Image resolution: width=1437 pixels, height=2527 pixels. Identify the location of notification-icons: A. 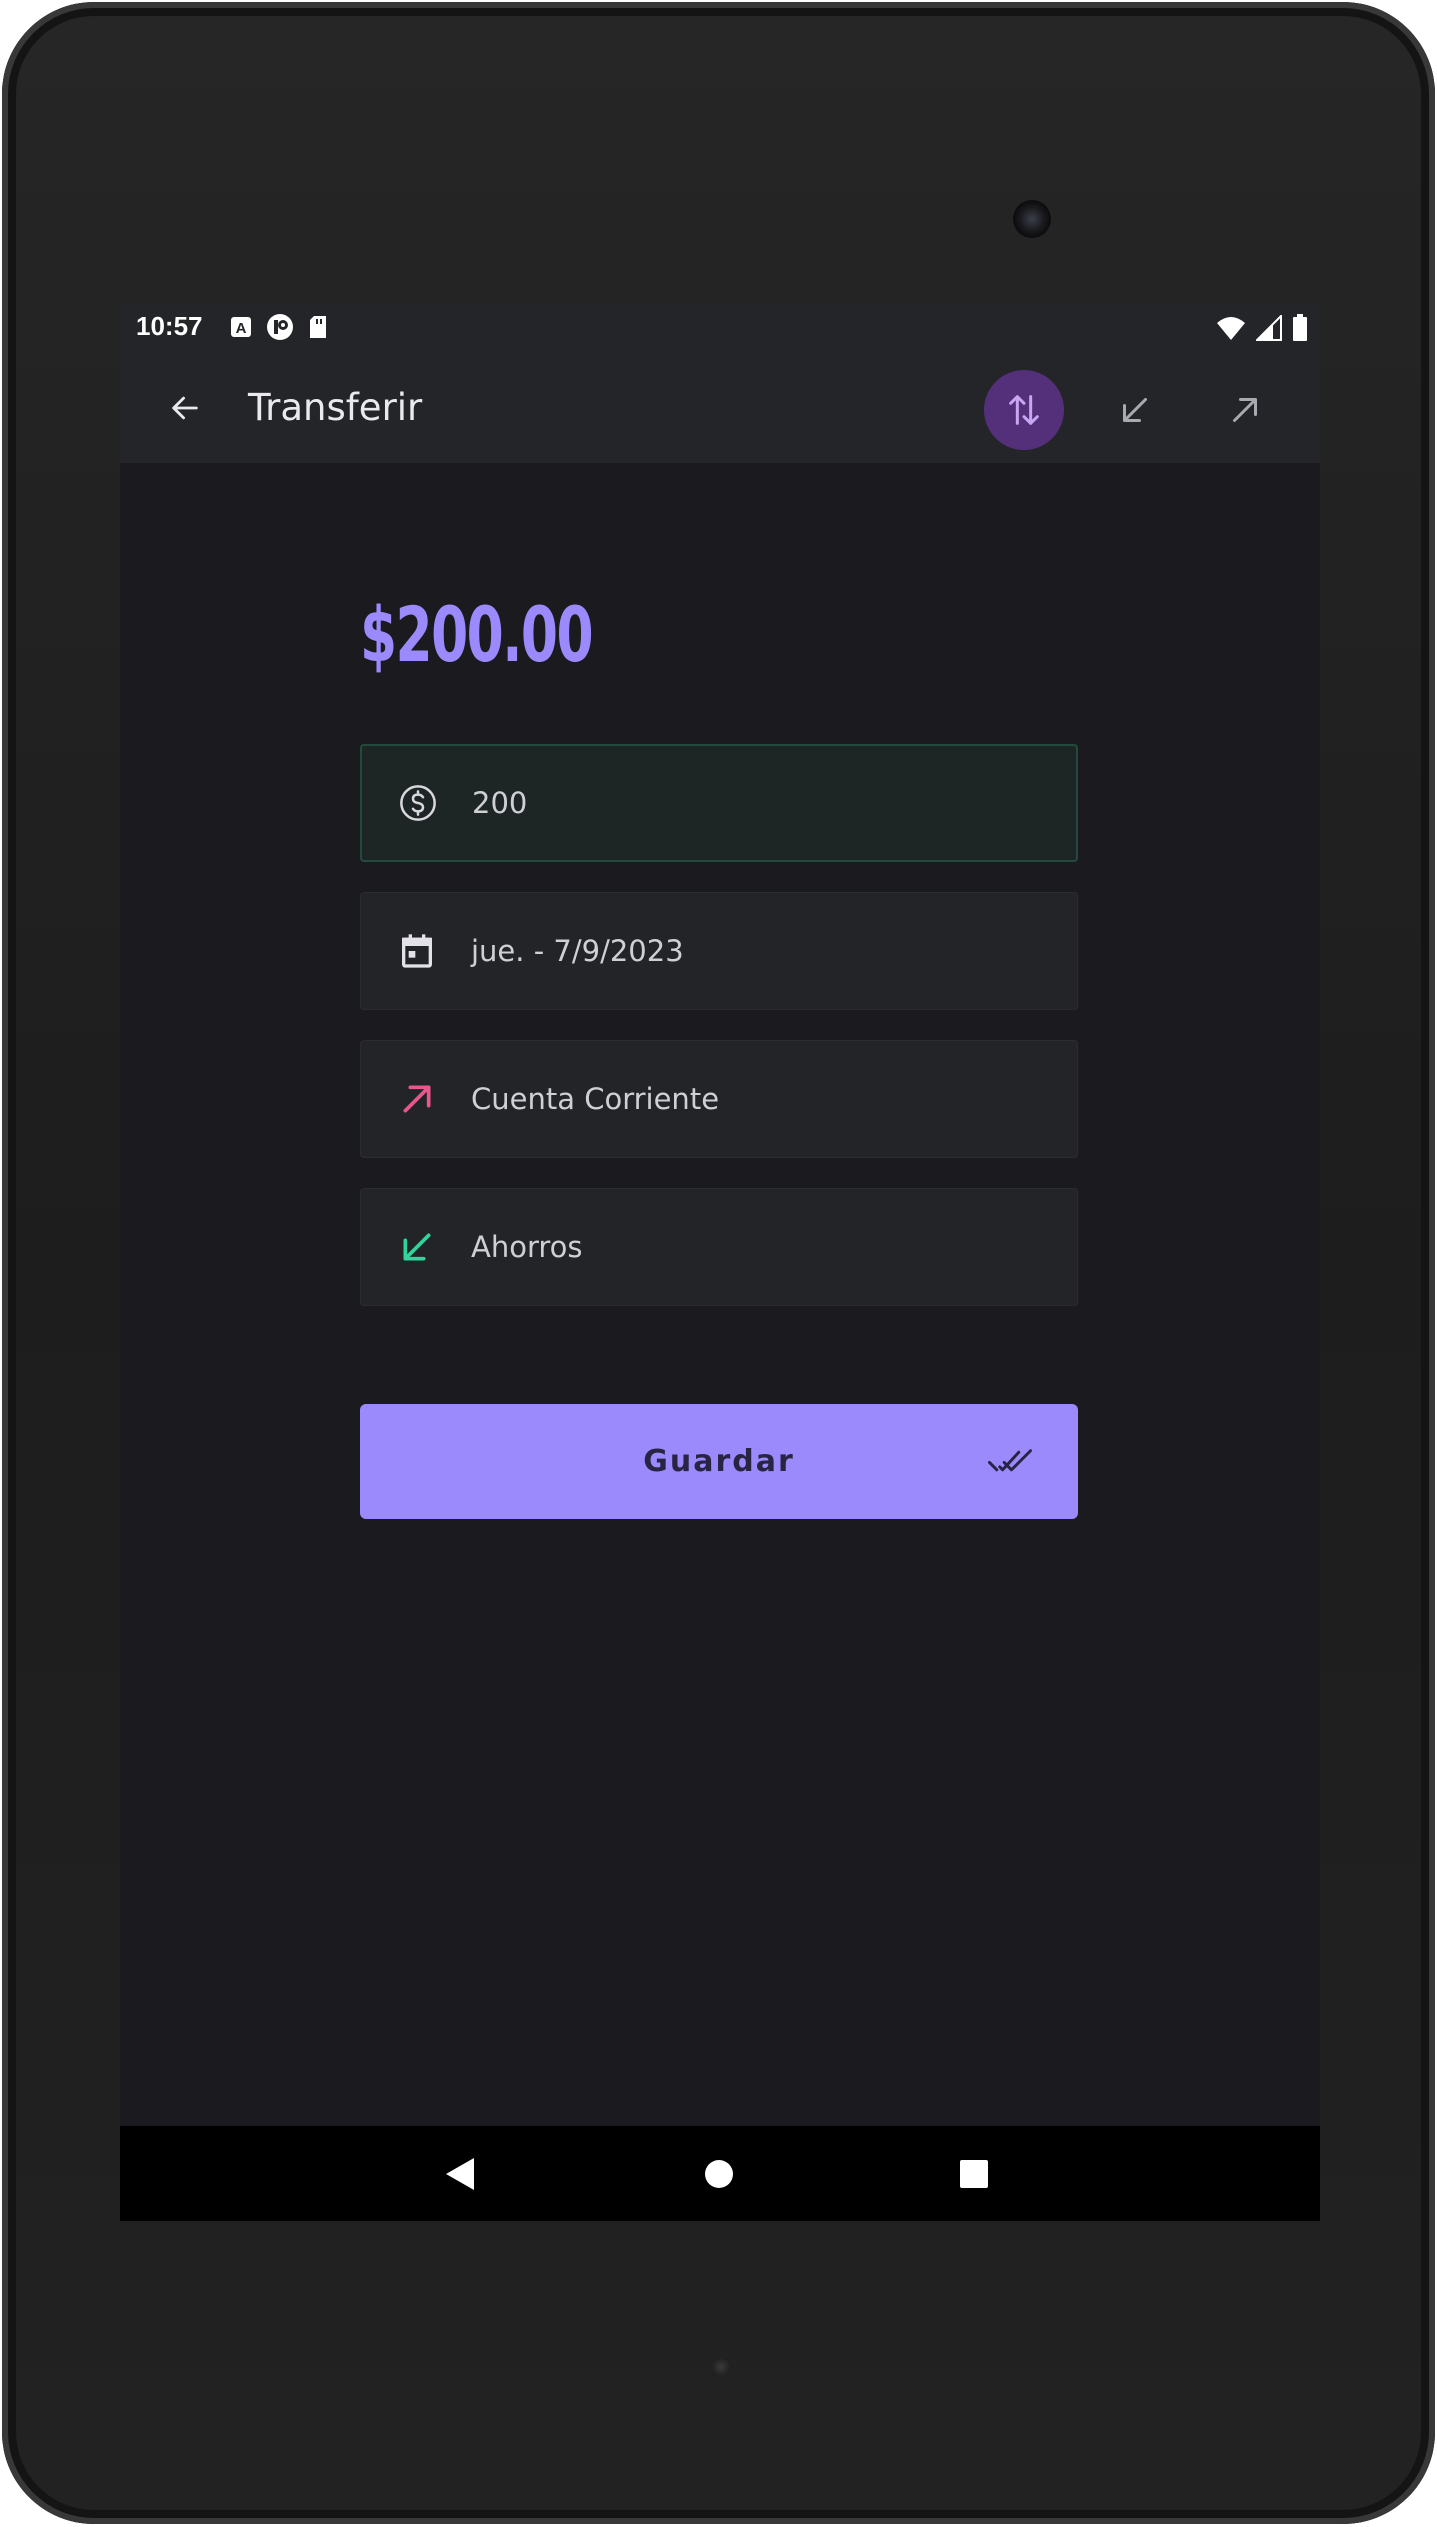
(279, 327).